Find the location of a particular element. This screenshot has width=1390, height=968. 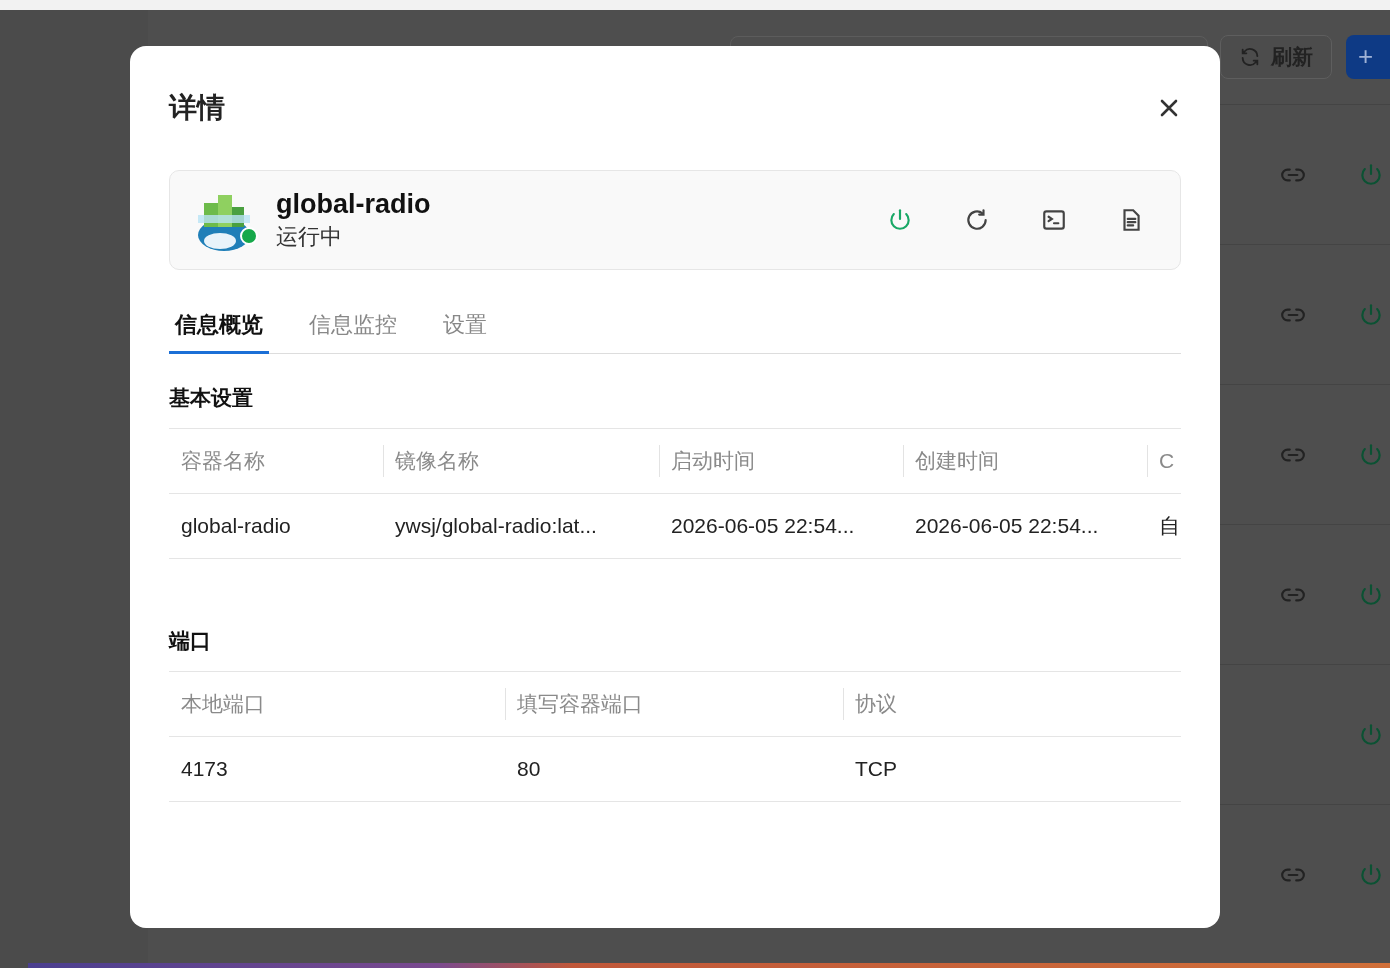

column-header: 镜像名称 is located at coordinates (521, 461).